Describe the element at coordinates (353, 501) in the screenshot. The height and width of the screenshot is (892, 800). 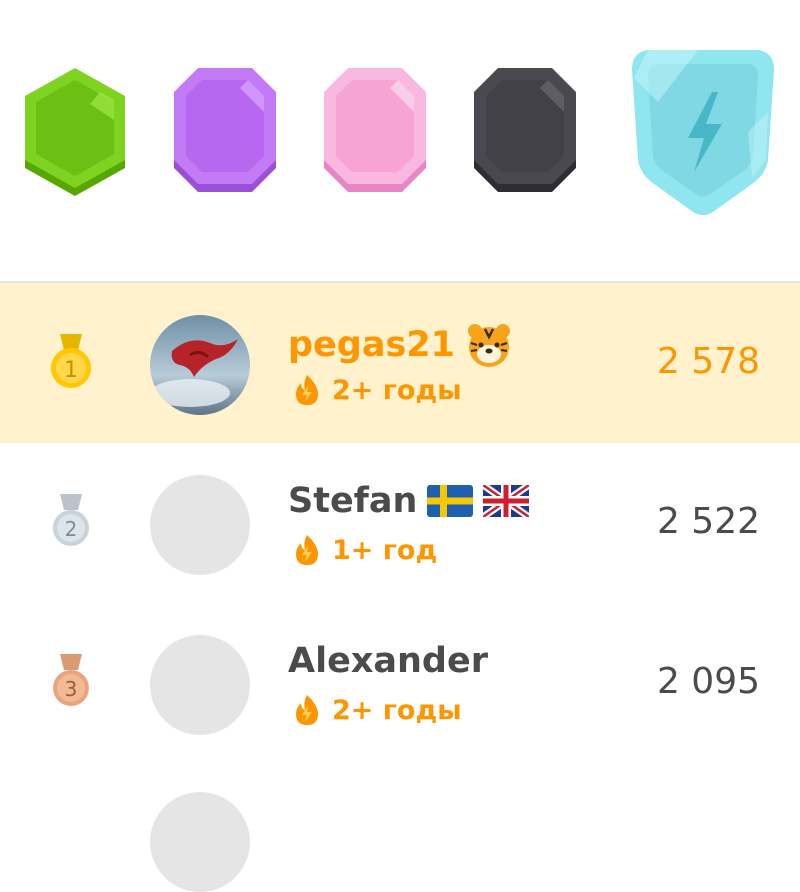
I see `username-text: Stefan` at that location.